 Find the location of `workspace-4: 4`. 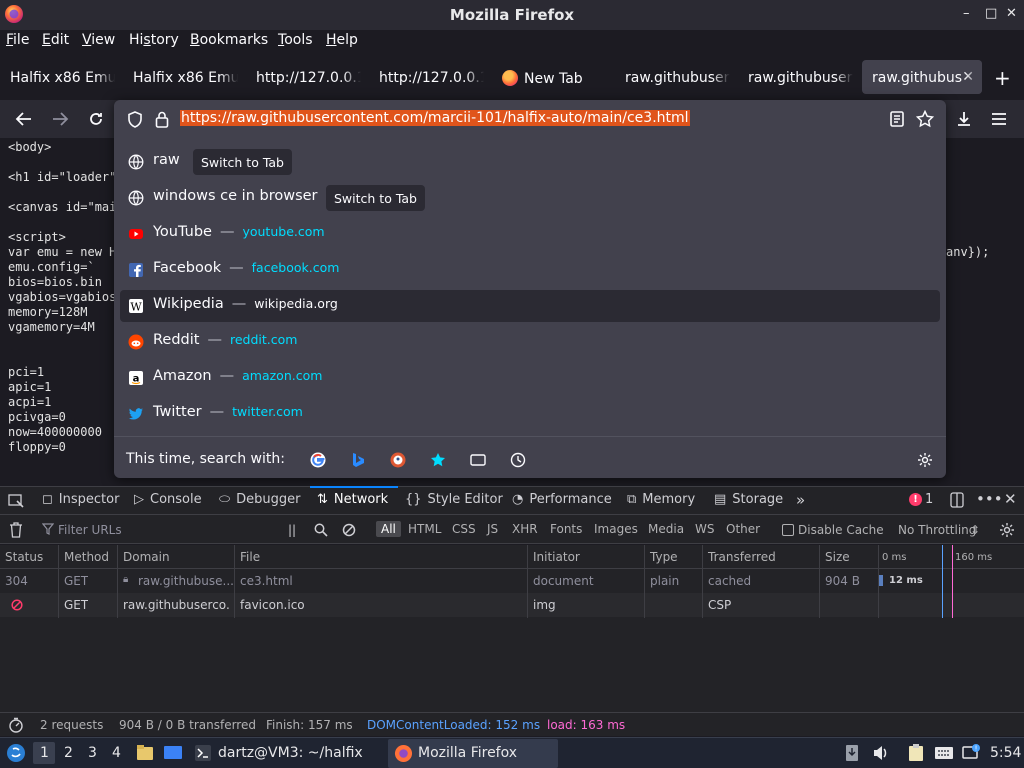

workspace-4: 4 is located at coordinates (116, 753).